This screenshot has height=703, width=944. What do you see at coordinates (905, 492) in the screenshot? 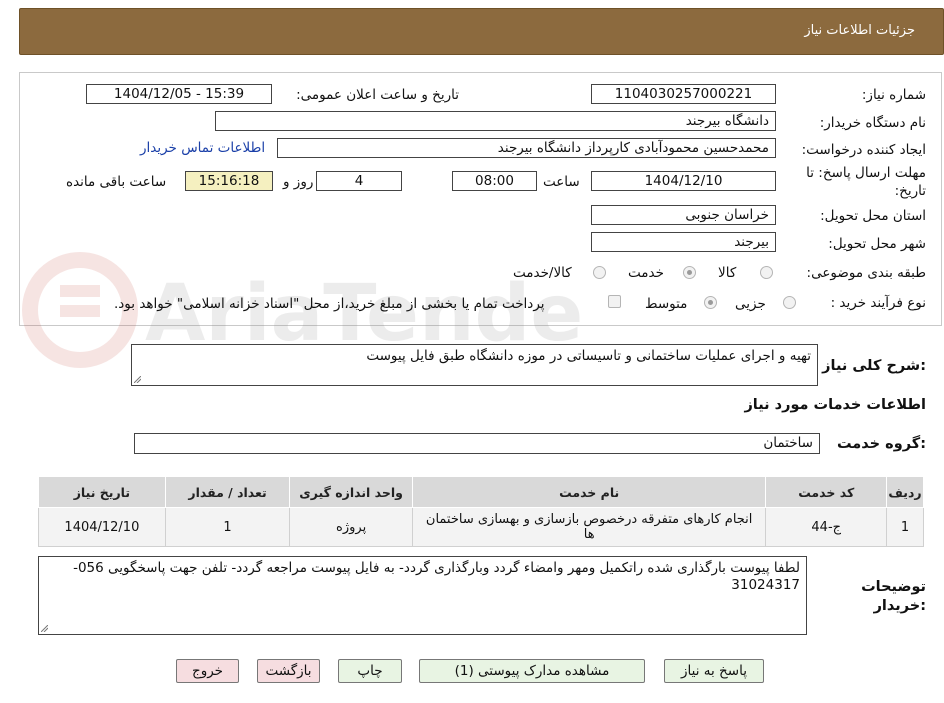
I see `col-index: ردیف` at bounding box center [905, 492].